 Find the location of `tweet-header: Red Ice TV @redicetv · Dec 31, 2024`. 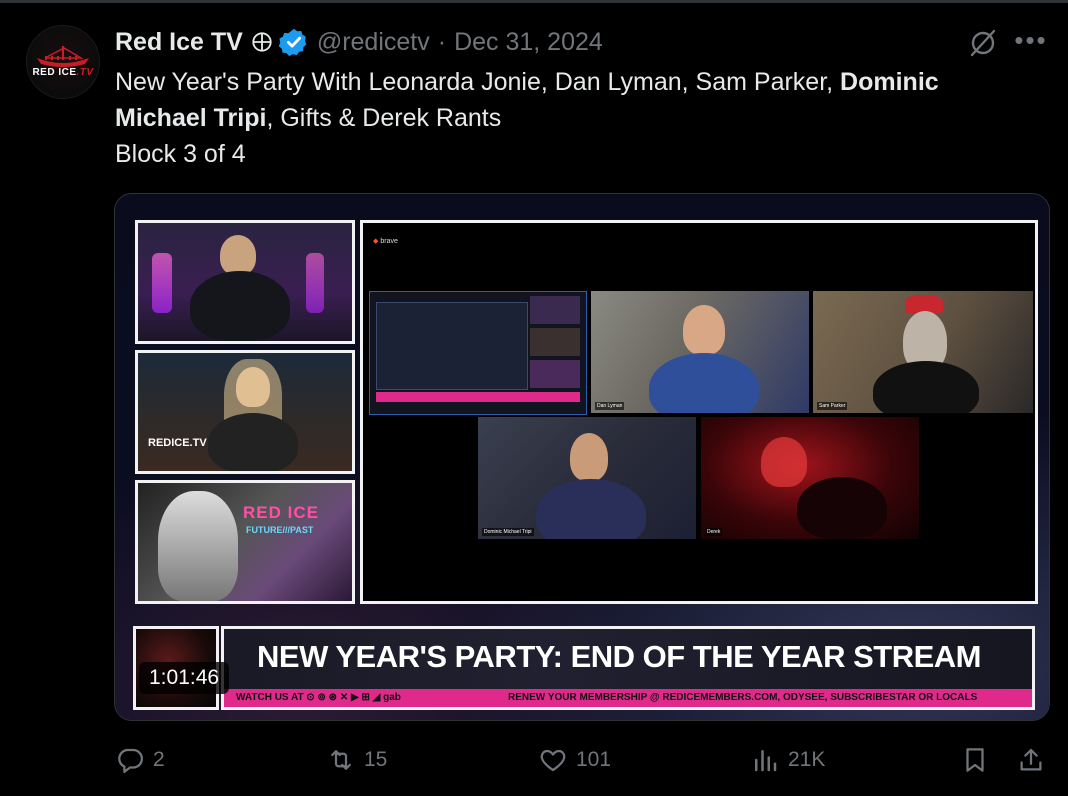

tweet-header: Red Ice TV @redicetv · Dec 31, 2024 is located at coordinates (359, 42).